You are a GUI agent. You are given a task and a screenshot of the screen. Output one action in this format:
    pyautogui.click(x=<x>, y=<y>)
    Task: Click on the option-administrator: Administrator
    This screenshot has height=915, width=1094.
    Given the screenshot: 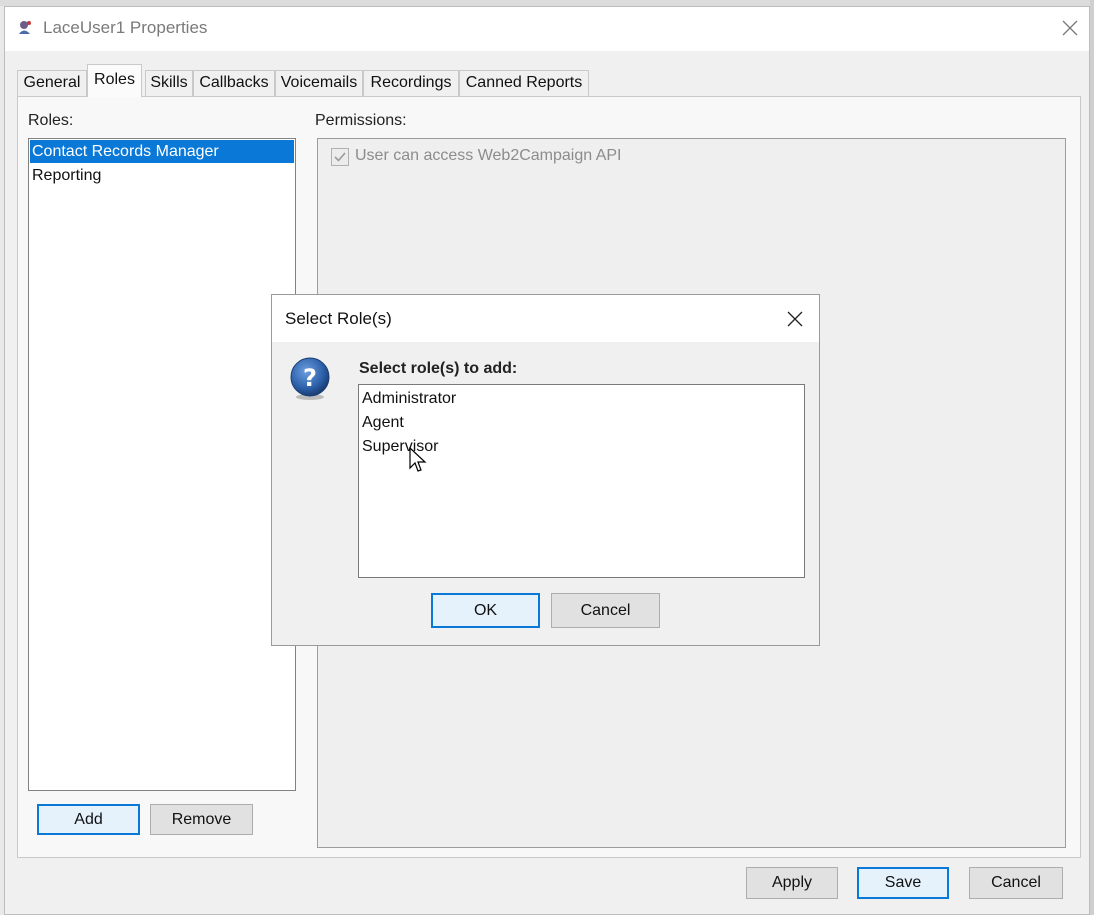 What is the action you would take?
    pyautogui.click(x=580, y=398)
    